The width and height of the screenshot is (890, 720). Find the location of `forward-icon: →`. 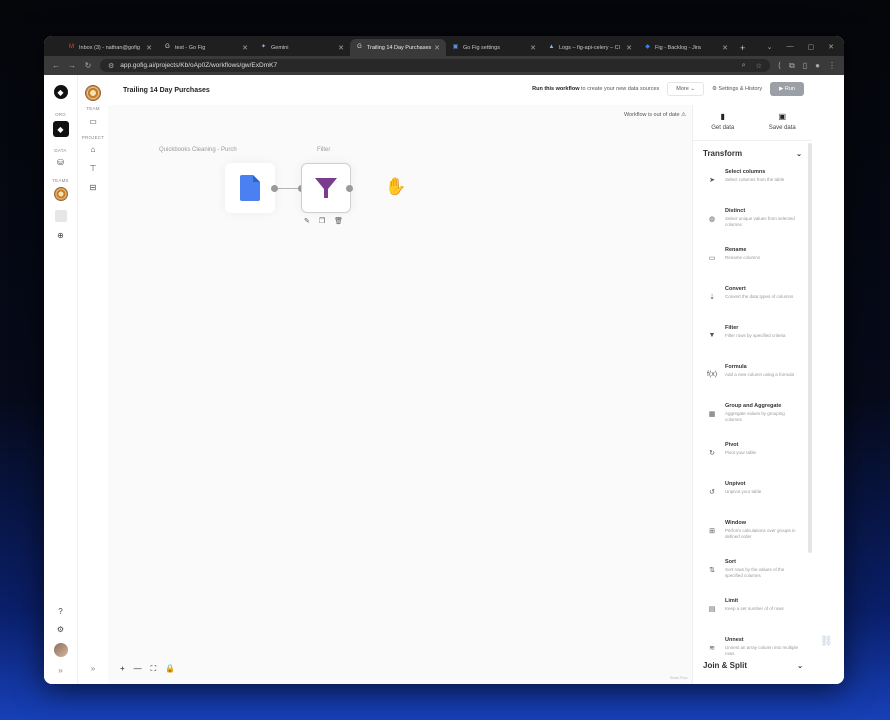

forward-icon: → is located at coordinates (72, 65).